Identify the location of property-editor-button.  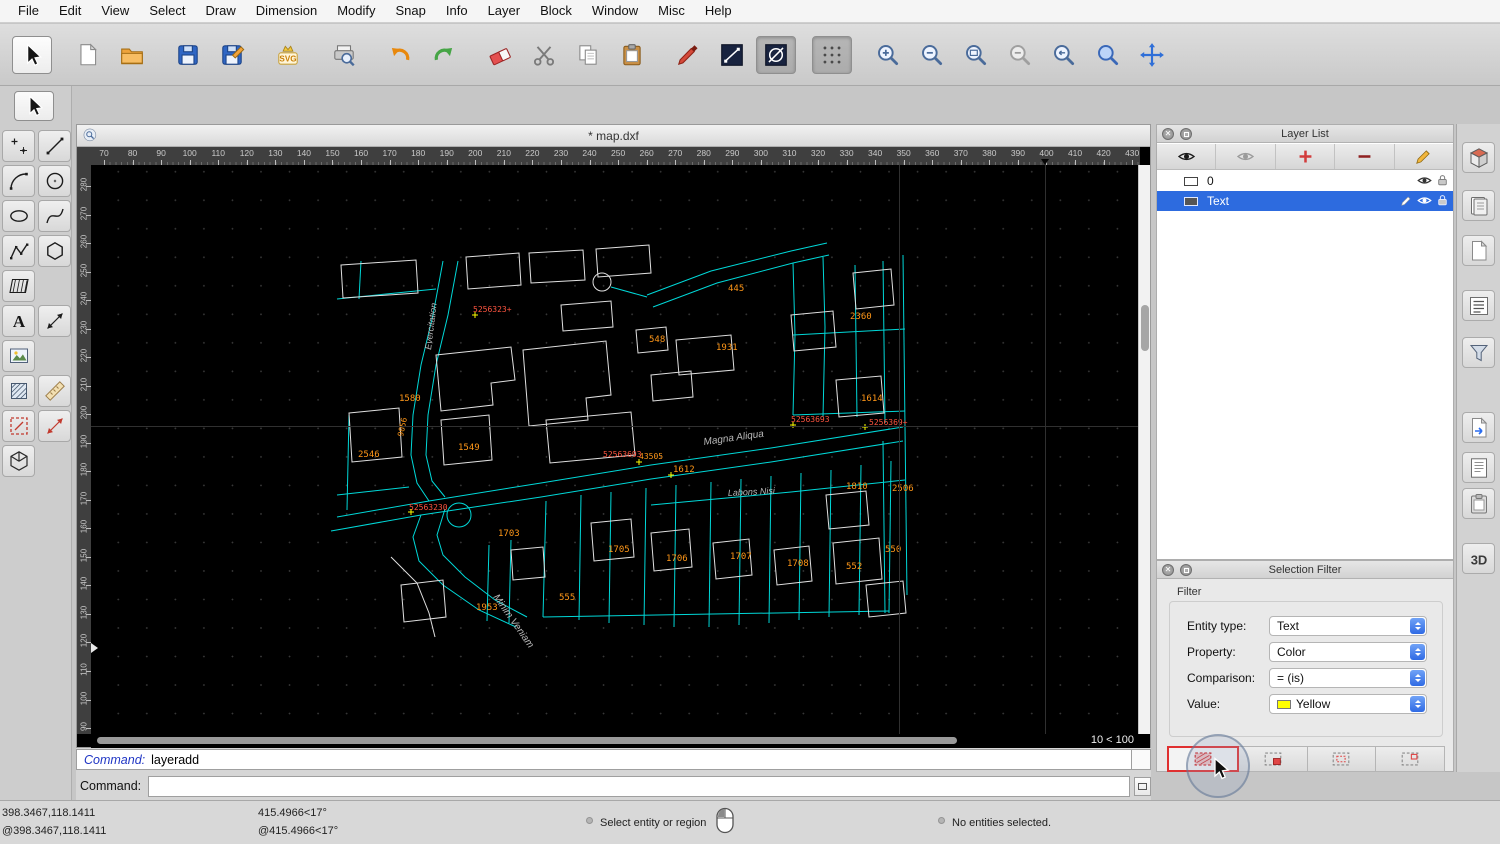
(1478, 467).